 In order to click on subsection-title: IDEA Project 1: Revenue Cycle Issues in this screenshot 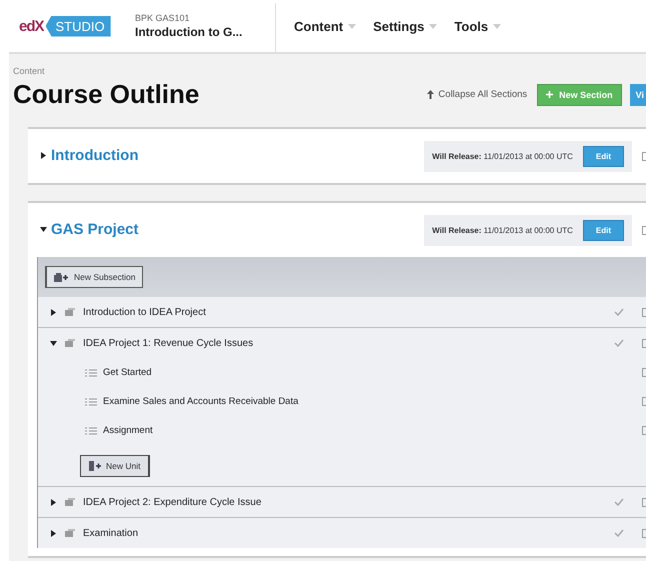, I will do `click(168, 343)`.